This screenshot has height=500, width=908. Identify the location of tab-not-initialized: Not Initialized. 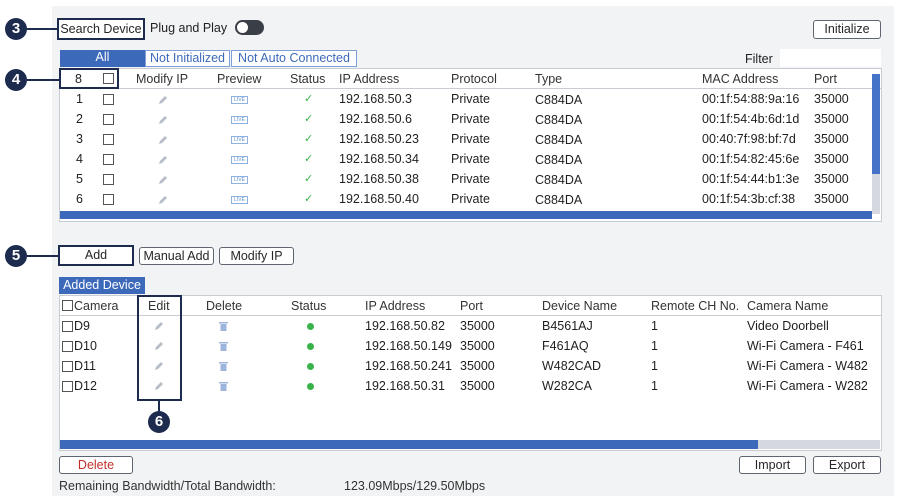
(187, 58).